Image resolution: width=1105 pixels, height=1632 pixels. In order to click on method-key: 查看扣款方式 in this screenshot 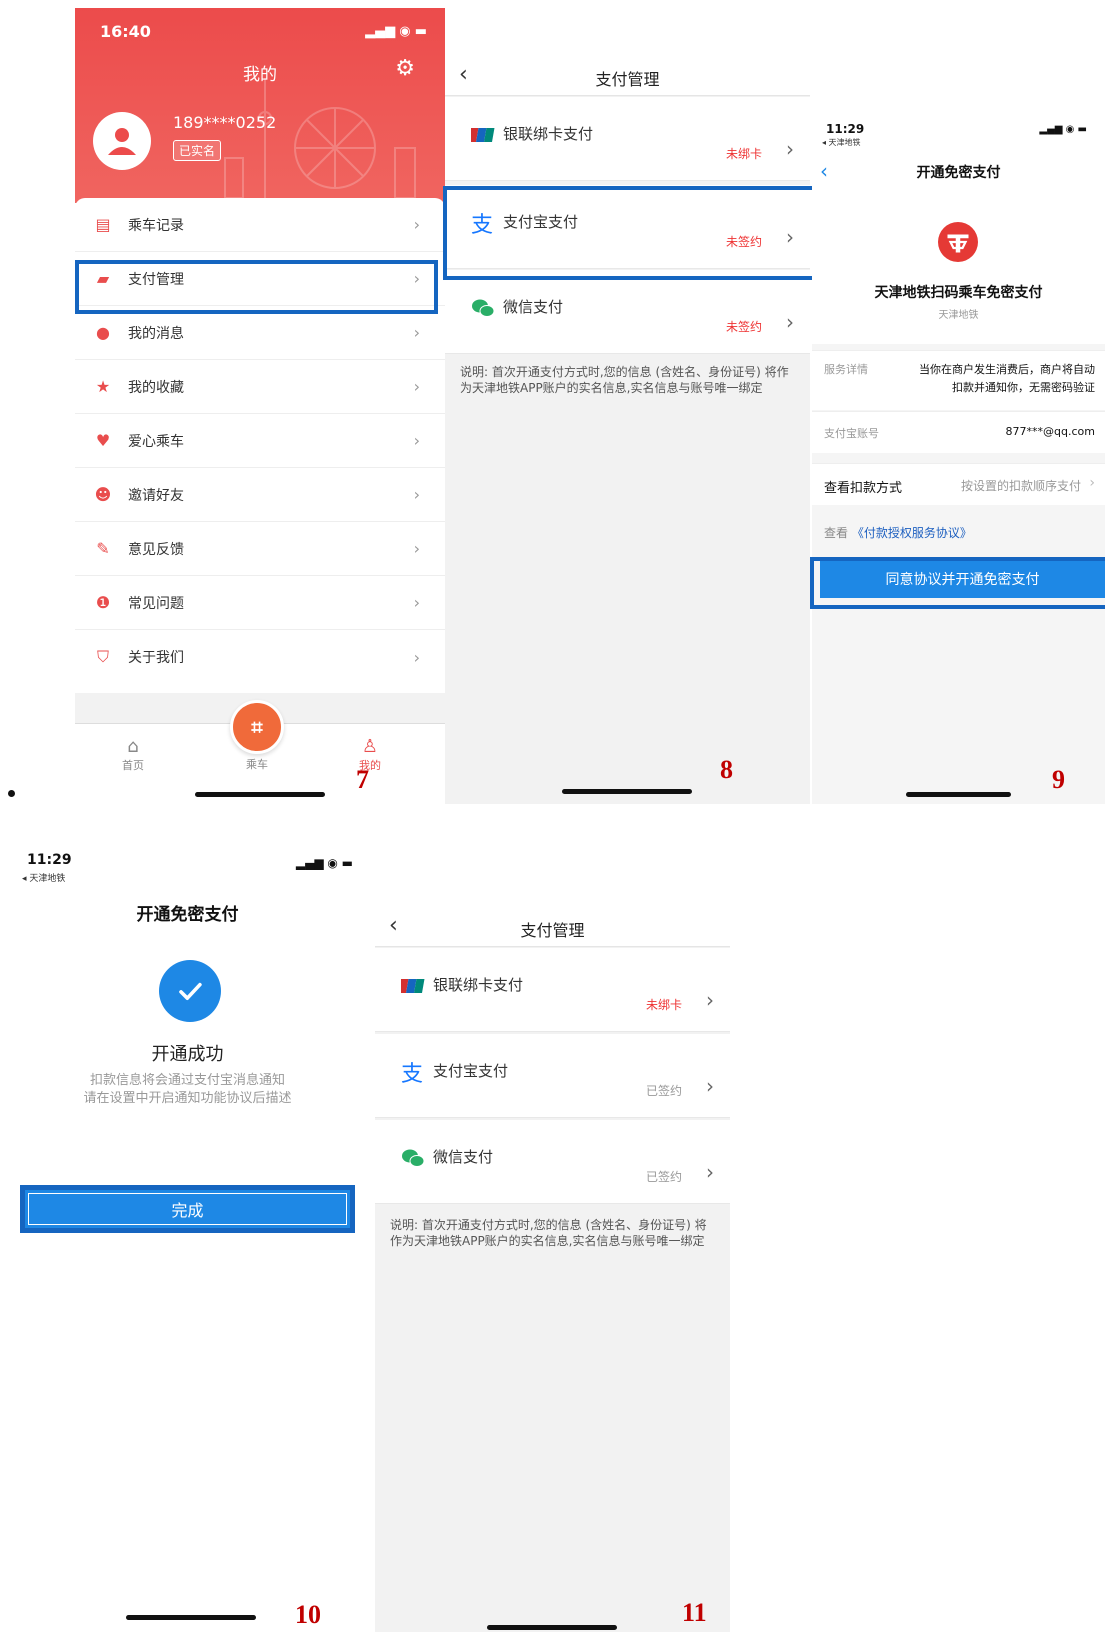, I will do `click(863, 488)`.